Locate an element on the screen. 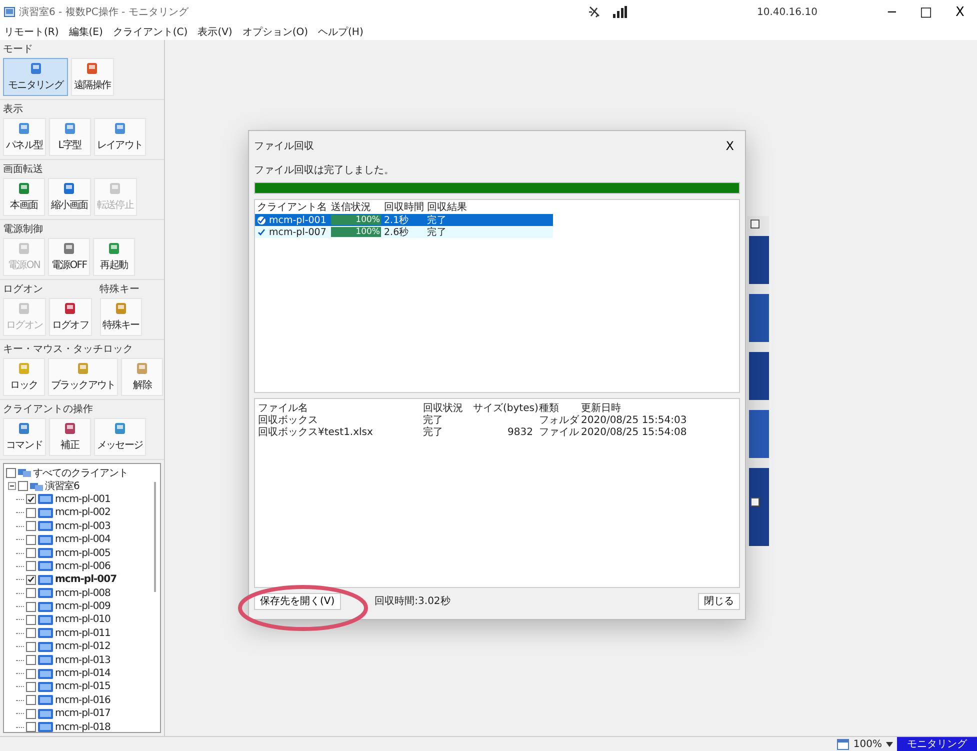  tree-item: mcm-pl-001 is located at coordinates (82, 499).